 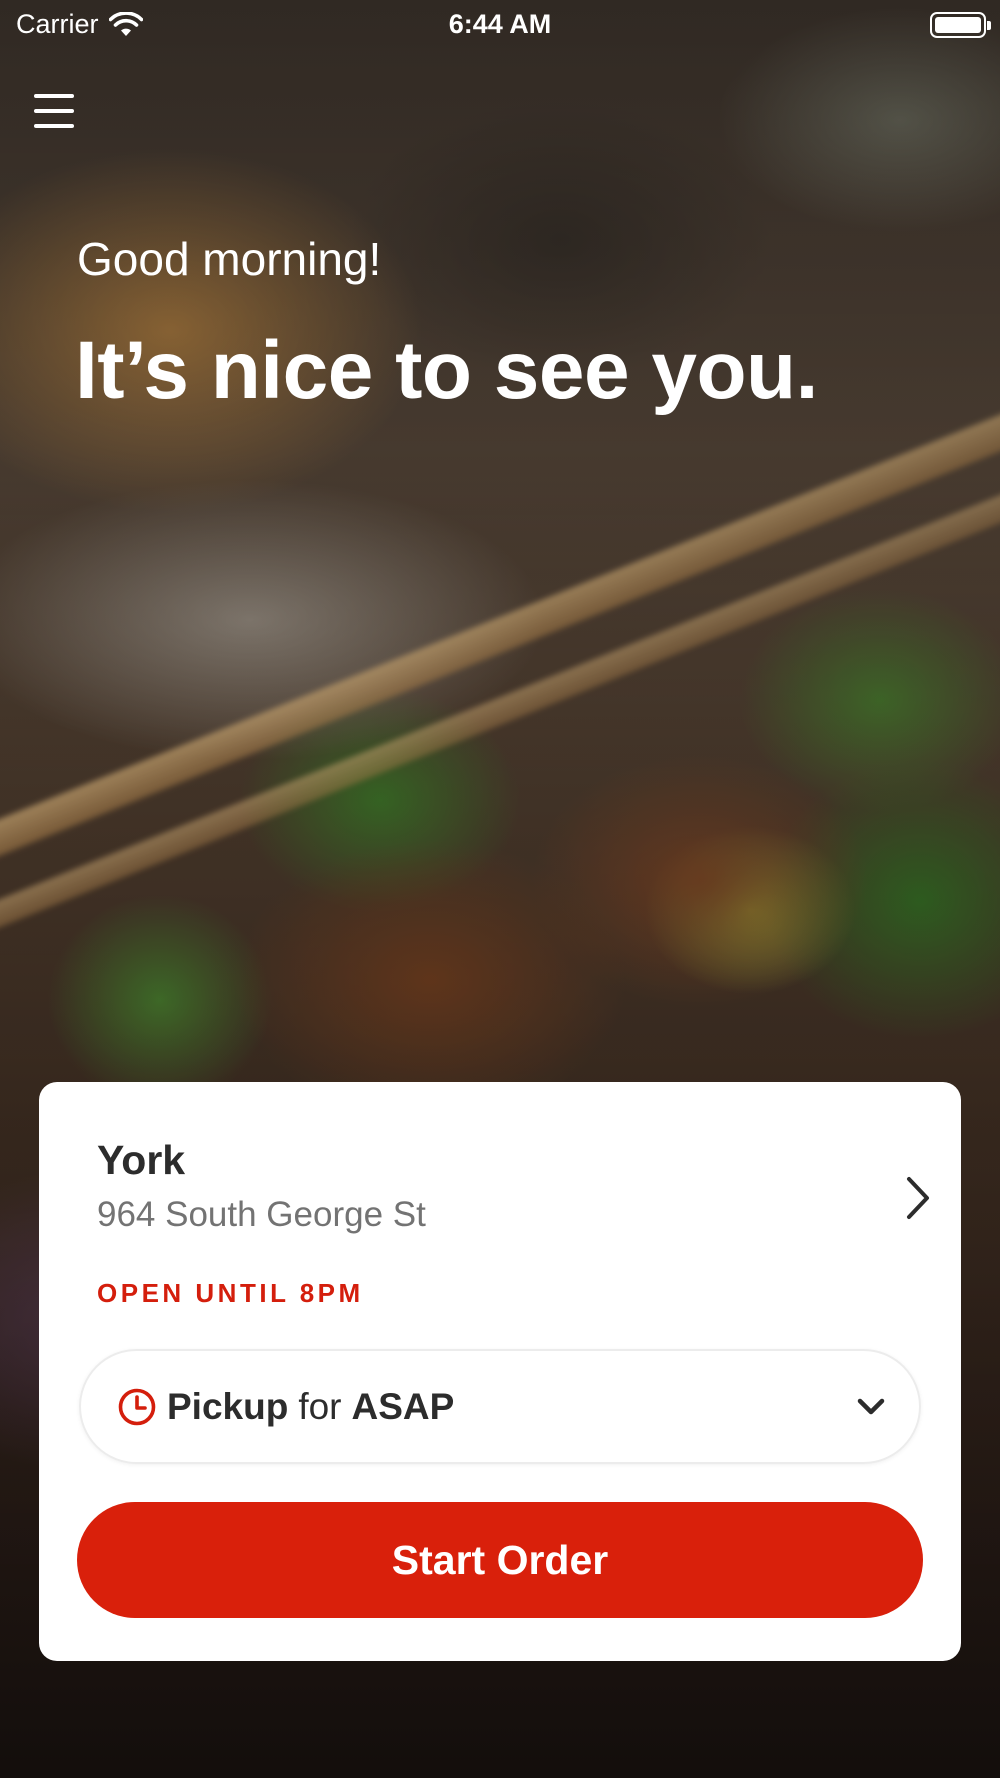 What do you see at coordinates (446, 370) in the screenshot?
I see `headline-text: It’s nice to see you.` at bounding box center [446, 370].